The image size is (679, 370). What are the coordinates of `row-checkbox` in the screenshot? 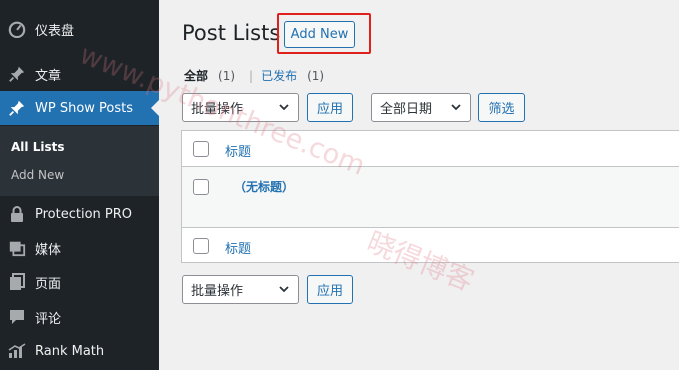 It's located at (201, 187).